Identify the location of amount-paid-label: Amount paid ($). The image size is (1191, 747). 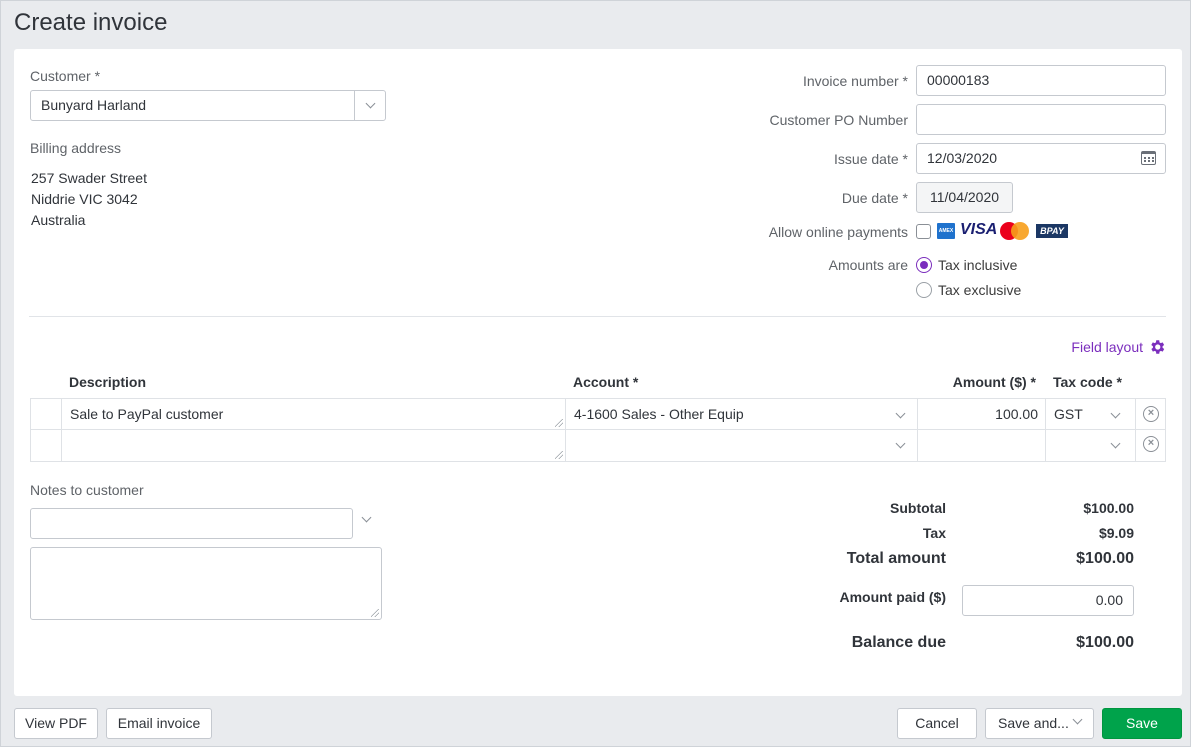
(892, 597).